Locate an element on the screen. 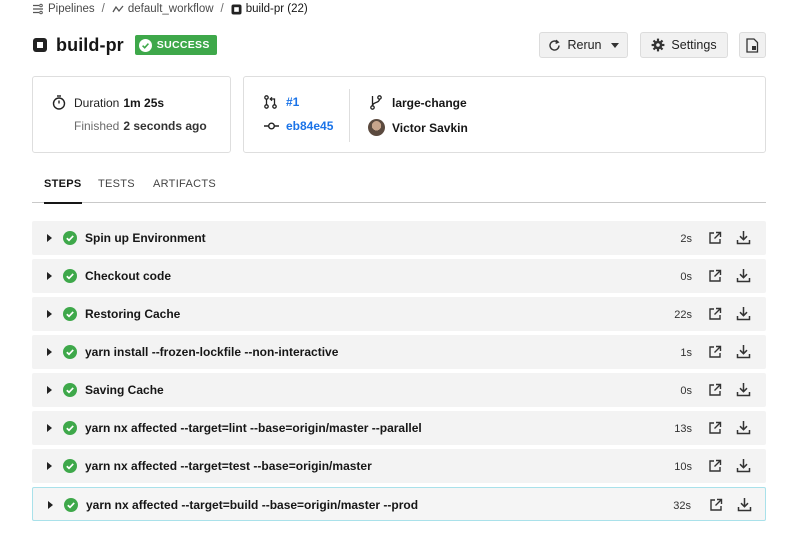 The width and height of the screenshot is (800, 538). step-duration: 2s is located at coordinates (686, 239).